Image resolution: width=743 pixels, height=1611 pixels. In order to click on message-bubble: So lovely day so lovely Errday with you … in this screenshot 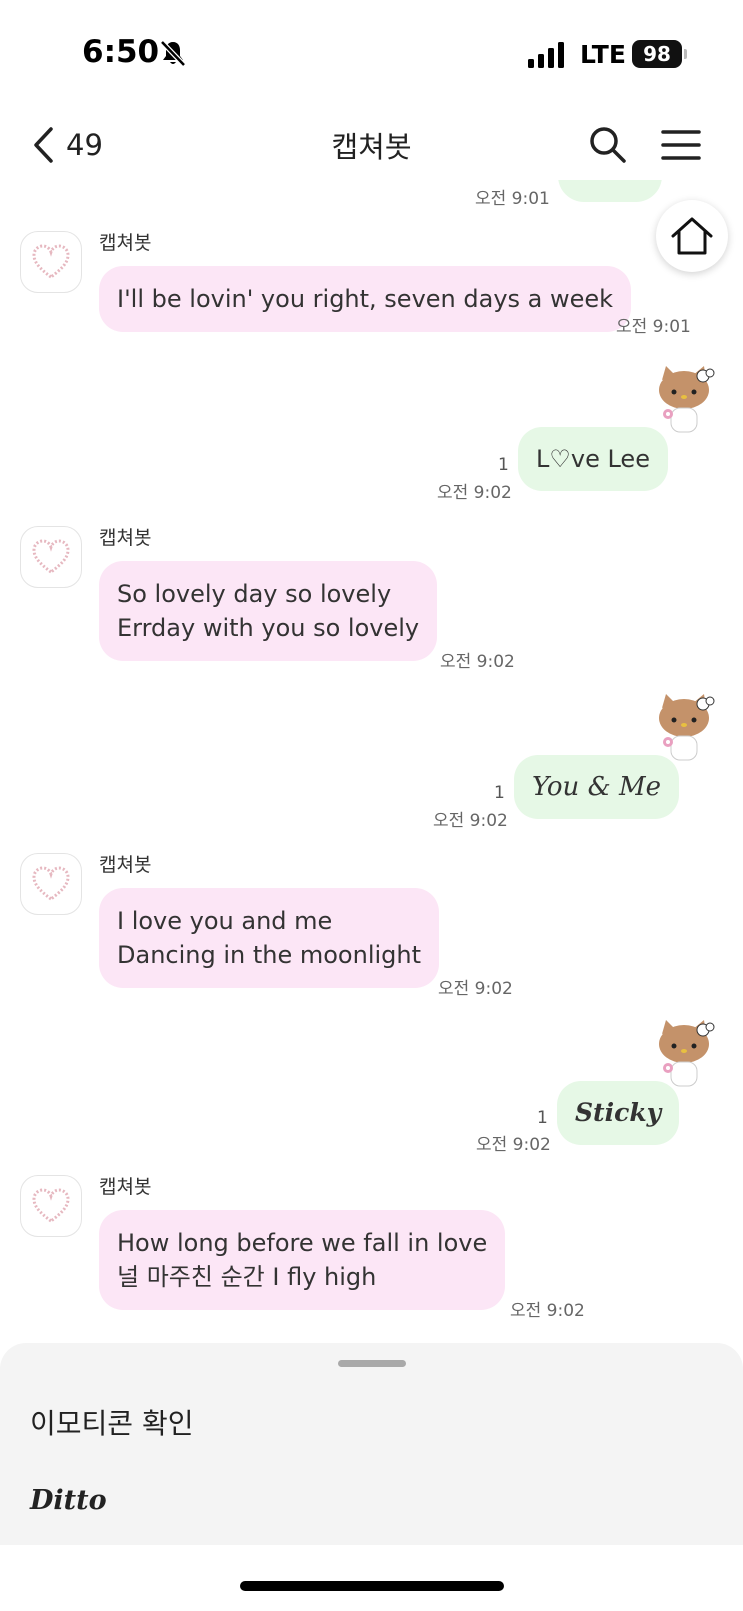, I will do `click(268, 611)`.